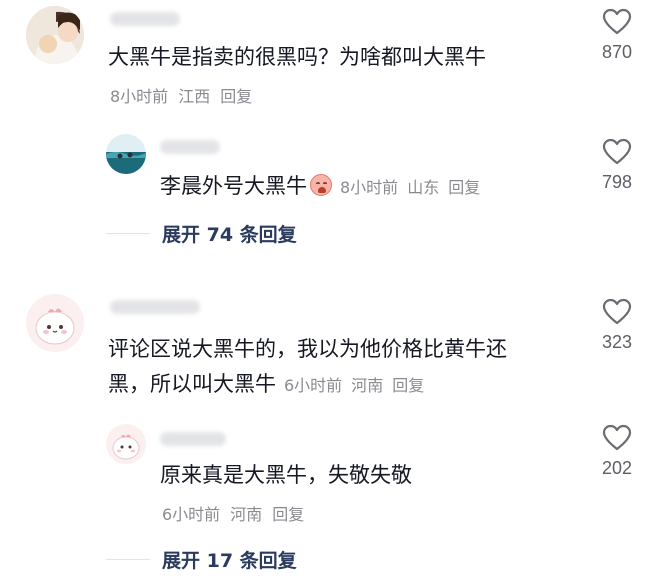 This screenshot has height=582, width=660. What do you see at coordinates (229, 559) in the screenshot?
I see `expand-replies-label: 展开 17 条回复` at bounding box center [229, 559].